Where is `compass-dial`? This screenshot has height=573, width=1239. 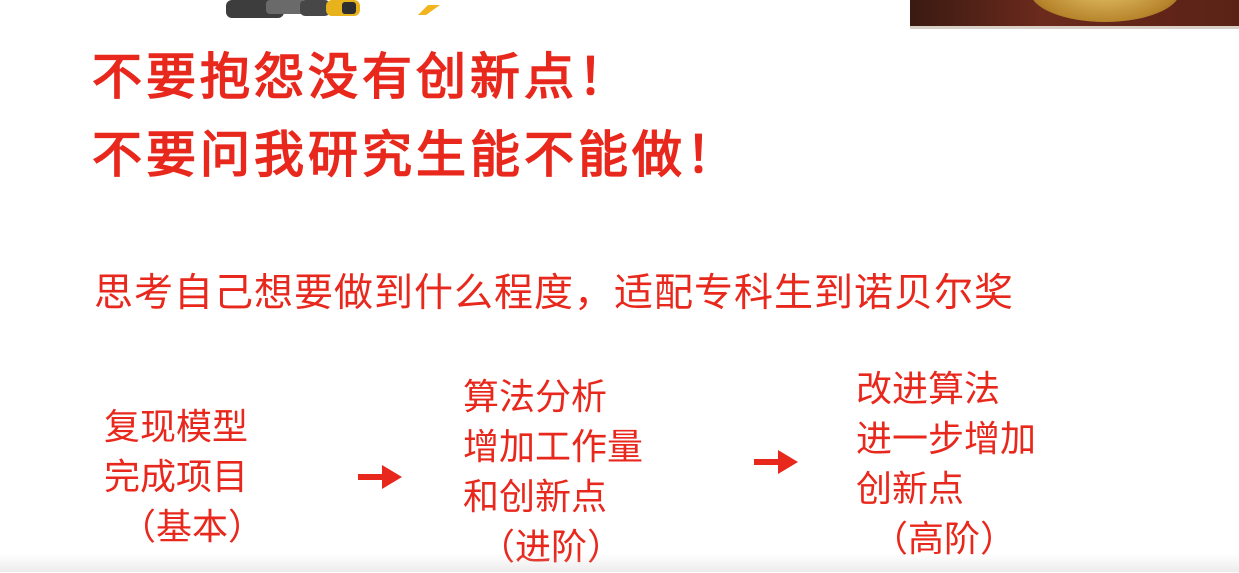
compass-dial is located at coordinates (1105, 11).